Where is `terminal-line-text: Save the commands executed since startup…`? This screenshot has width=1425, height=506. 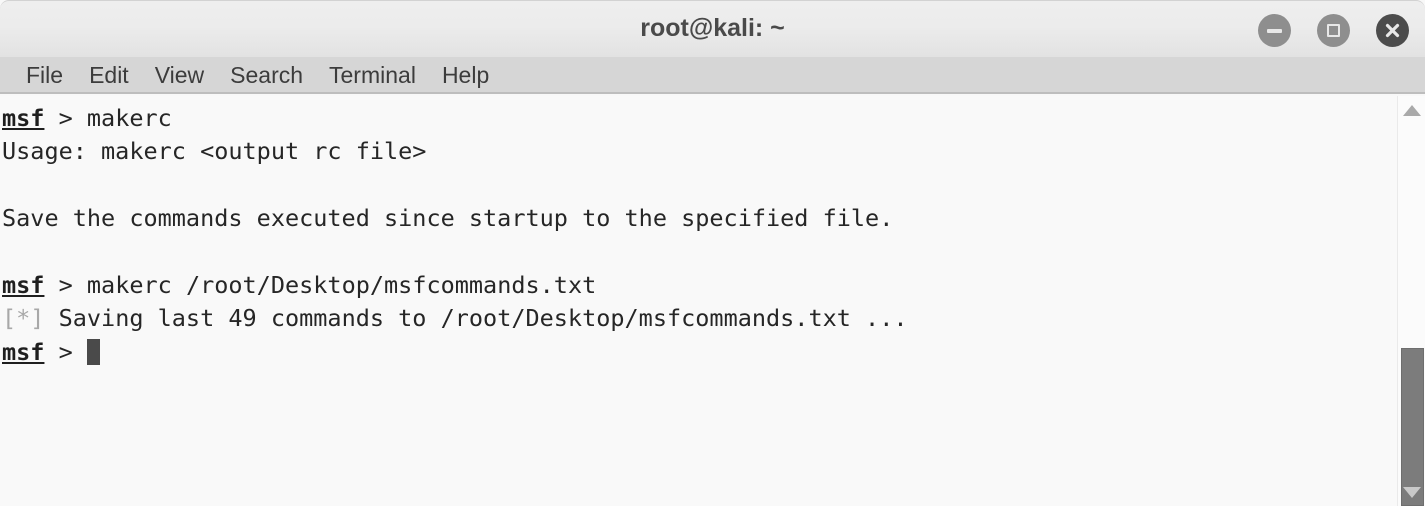
terminal-line-text: Save the commands executed since startup… is located at coordinates (448, 218).